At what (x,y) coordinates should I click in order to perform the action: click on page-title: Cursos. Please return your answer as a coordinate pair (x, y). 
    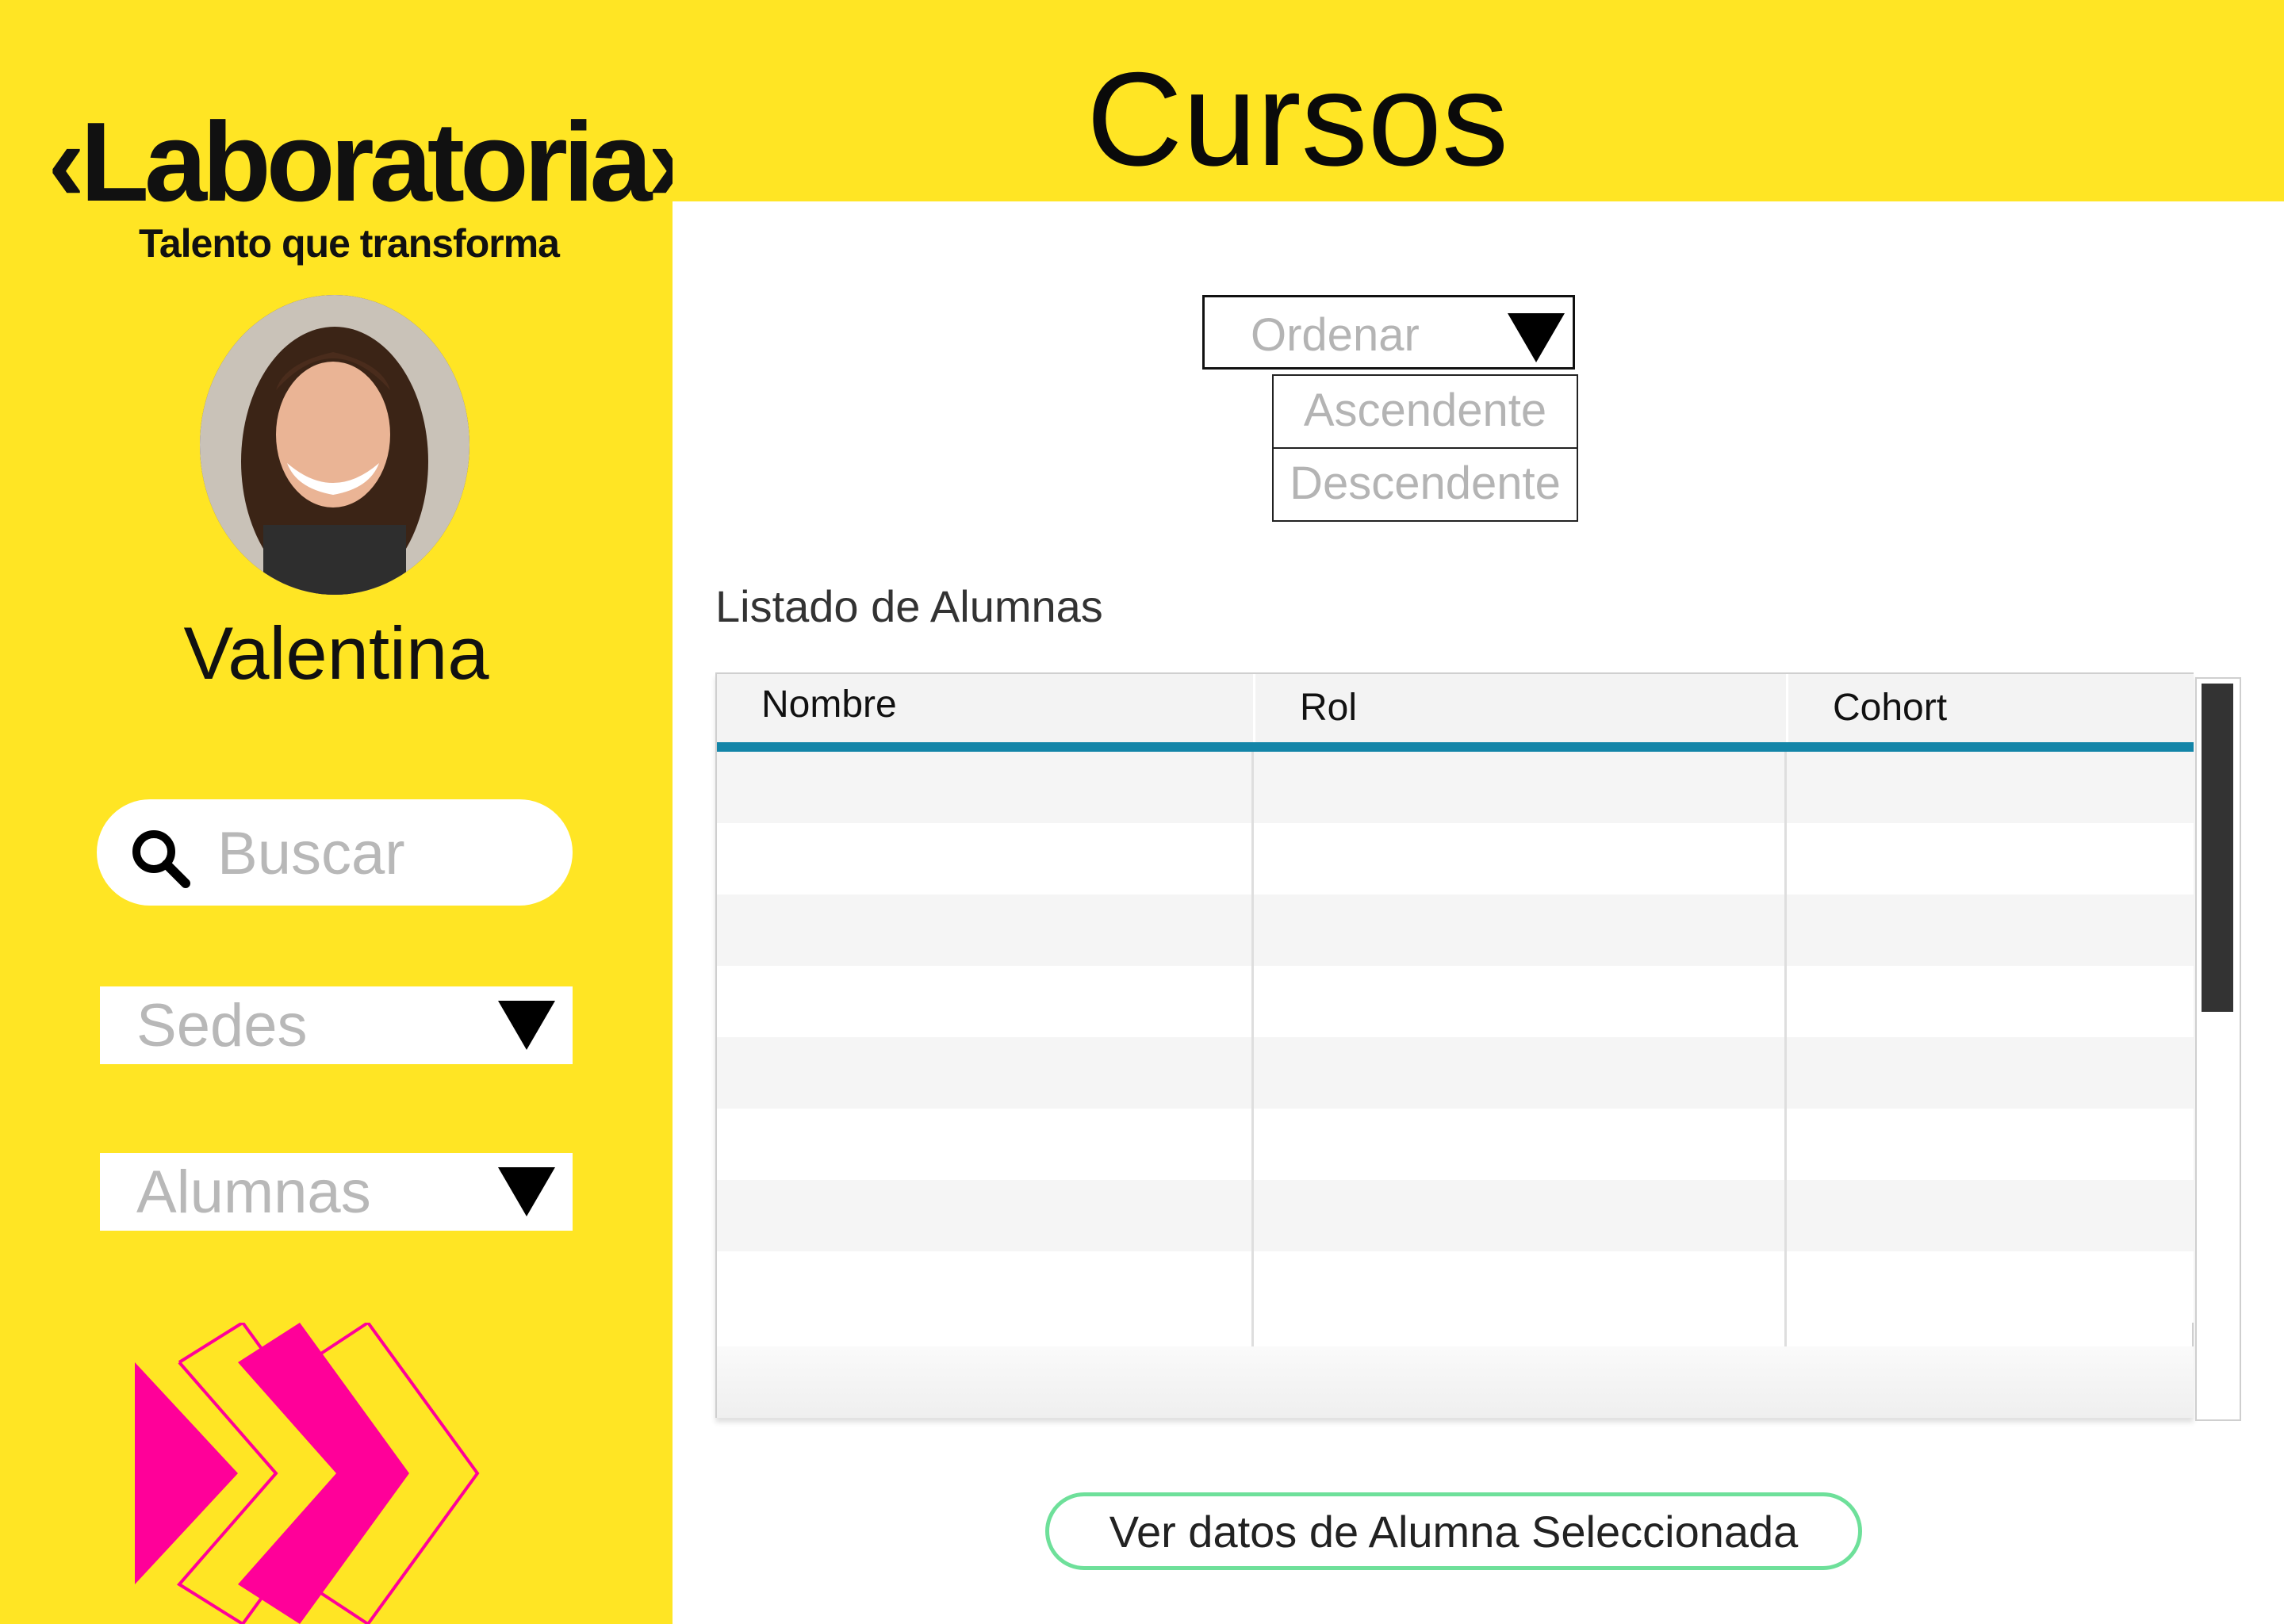
    Looking at the image, I should click on (1297, 118).